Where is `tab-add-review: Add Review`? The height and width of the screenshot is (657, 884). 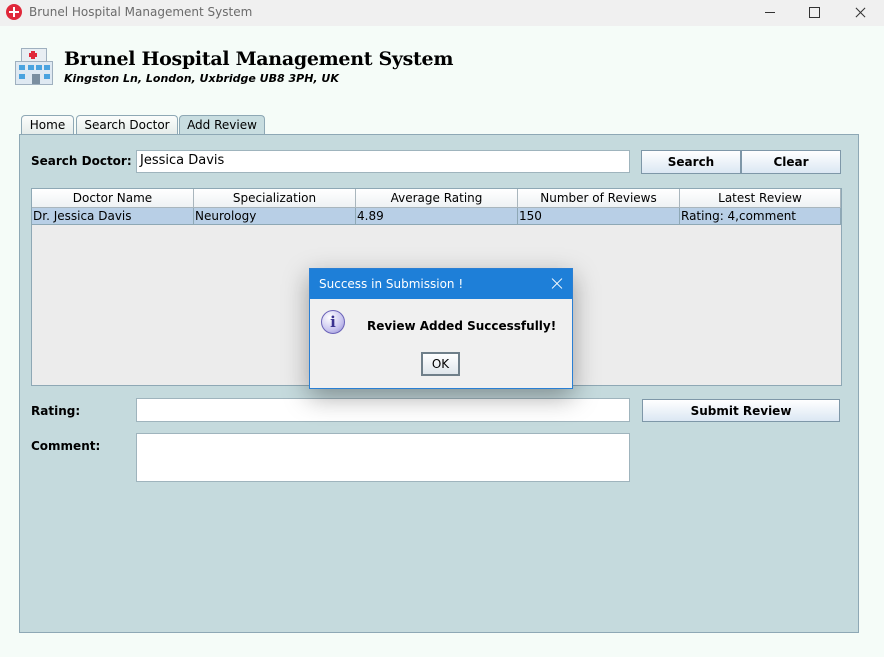 tab-add-review: Add Review is located at coordinates (222, 125).